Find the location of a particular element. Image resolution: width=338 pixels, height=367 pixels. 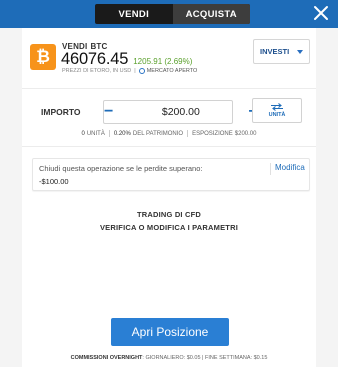

unit-toggle-button: UNITÀ is located at coordinates (277, 110).